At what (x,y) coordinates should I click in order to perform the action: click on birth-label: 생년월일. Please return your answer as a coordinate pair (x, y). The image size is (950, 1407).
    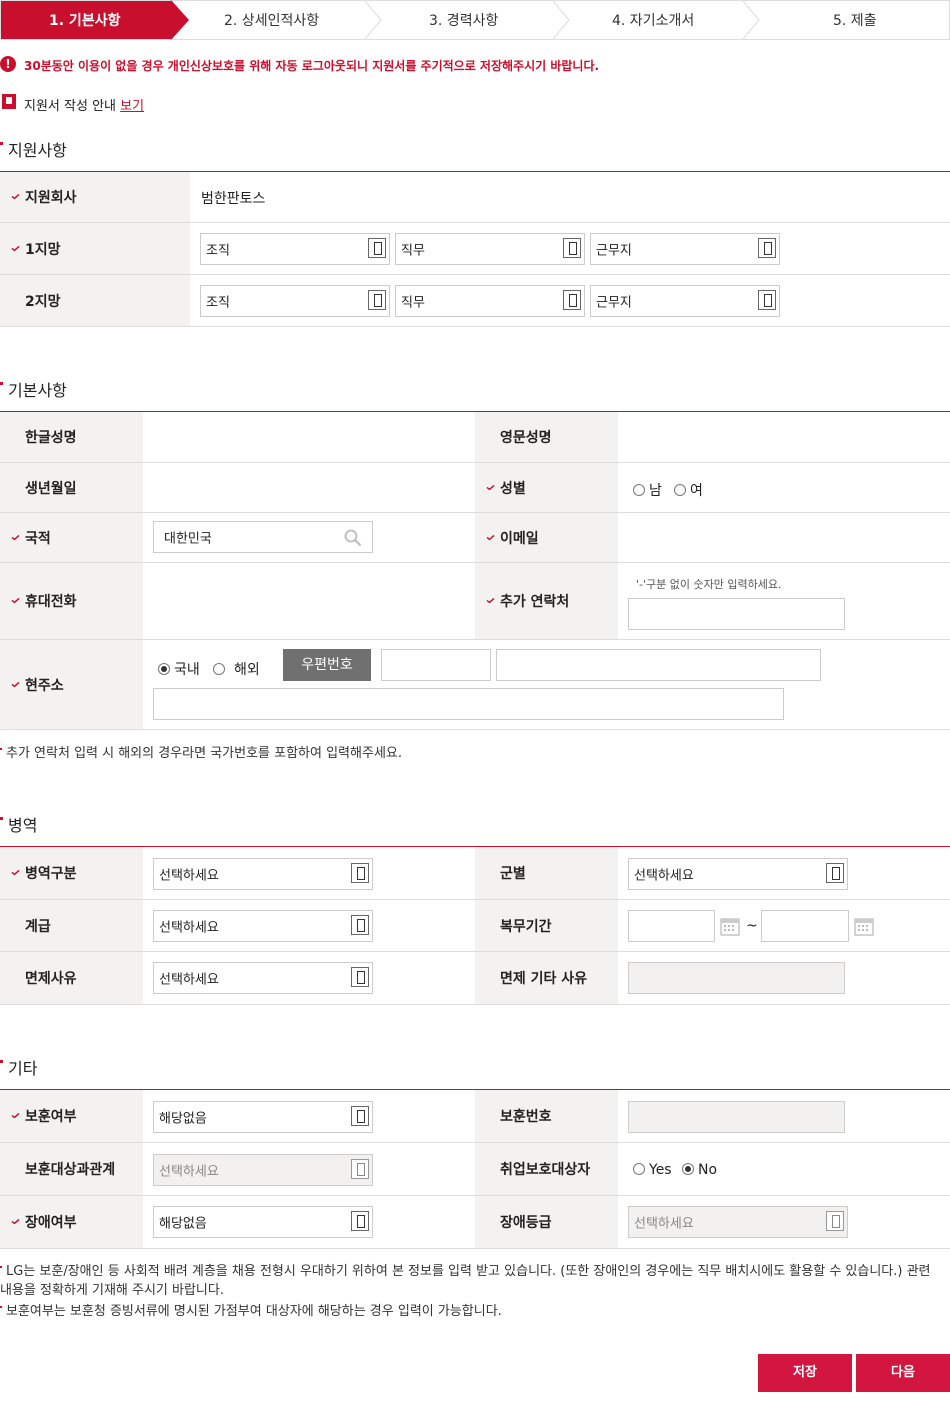
    Looking at the image, I should click on (51, 488).